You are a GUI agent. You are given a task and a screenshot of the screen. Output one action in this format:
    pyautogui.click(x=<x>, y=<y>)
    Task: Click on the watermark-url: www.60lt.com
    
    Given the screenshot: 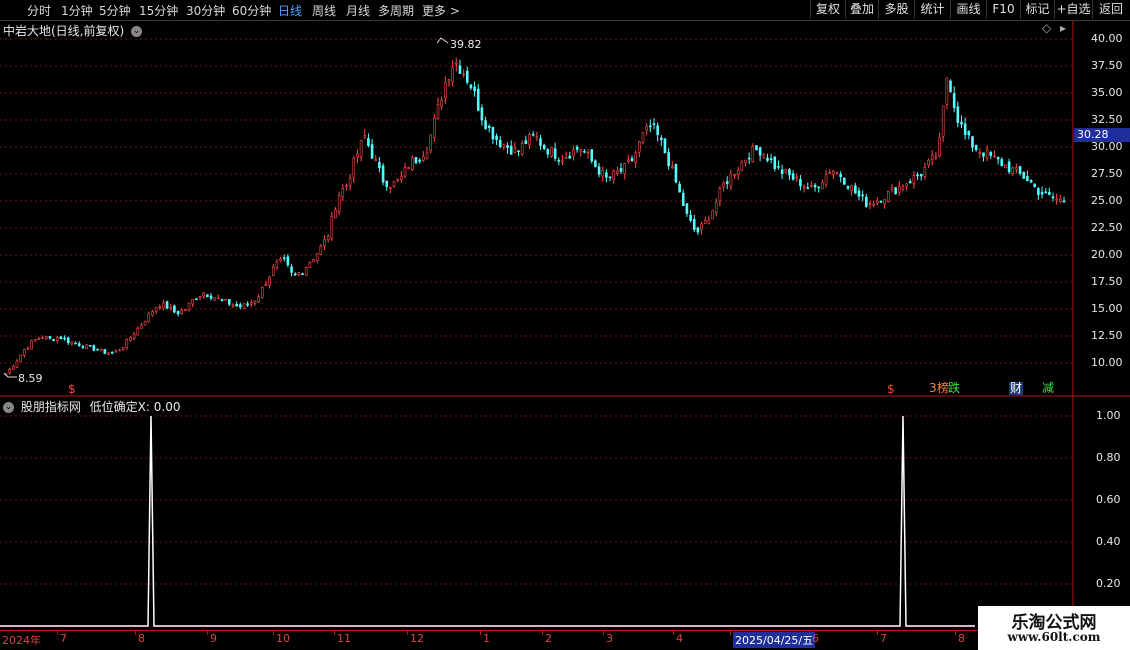 What is the action you would take?
    pyautogui.click(x=1054, y=637)
    